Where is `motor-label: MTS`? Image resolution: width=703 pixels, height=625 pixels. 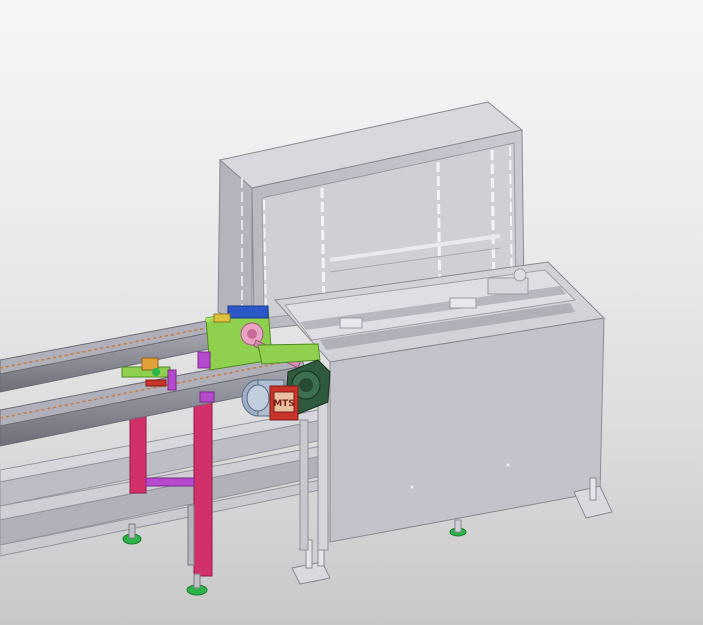
motor-label: MTS is located at coordinates (284, 404).